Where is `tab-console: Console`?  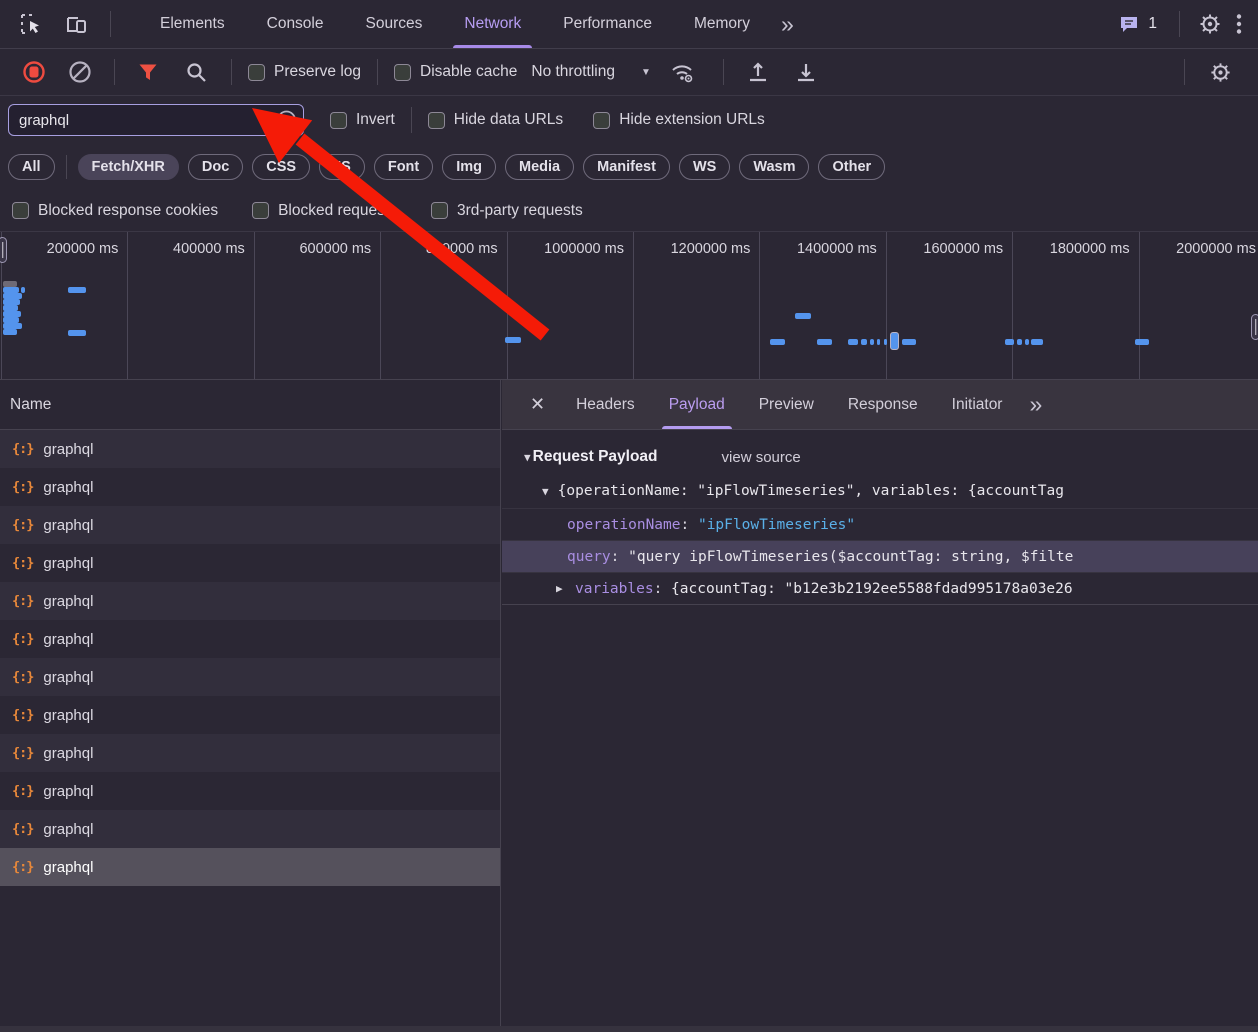
tab-console: Console is located at coordinates (295, 24).